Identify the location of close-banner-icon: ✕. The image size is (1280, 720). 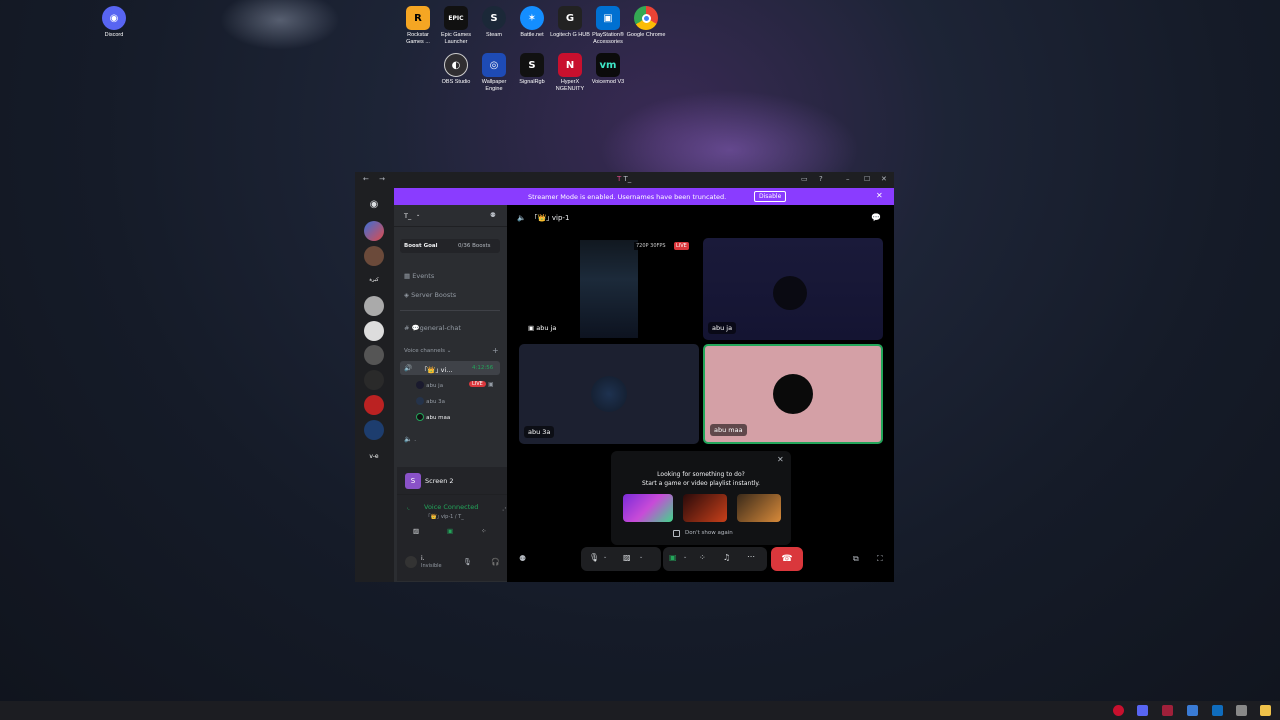
(879, 195).